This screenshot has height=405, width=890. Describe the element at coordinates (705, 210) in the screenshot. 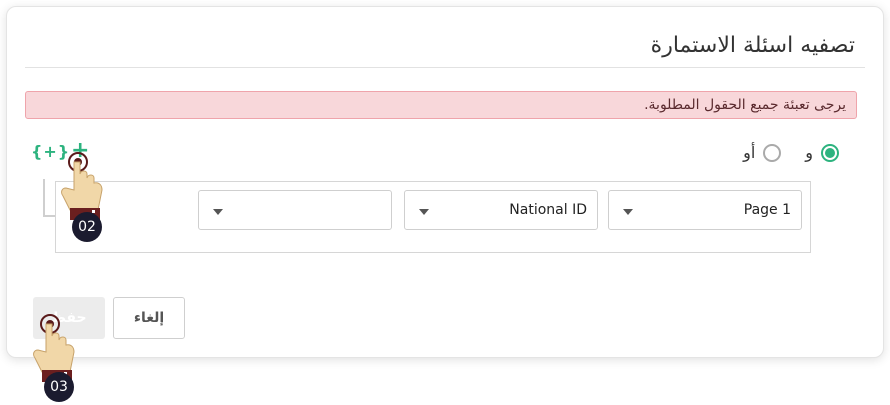

I see `page-select: Page 1` at that location.